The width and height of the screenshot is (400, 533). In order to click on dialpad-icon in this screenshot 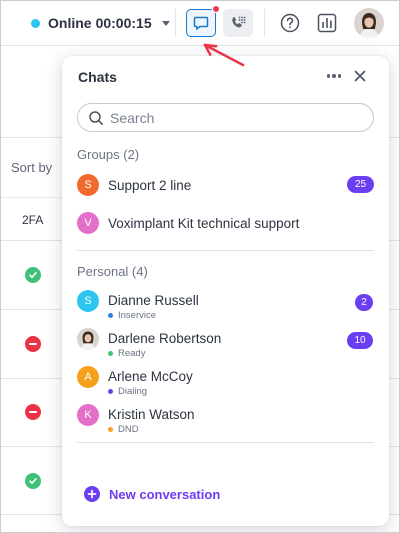, I will do `click(239, 22)`.